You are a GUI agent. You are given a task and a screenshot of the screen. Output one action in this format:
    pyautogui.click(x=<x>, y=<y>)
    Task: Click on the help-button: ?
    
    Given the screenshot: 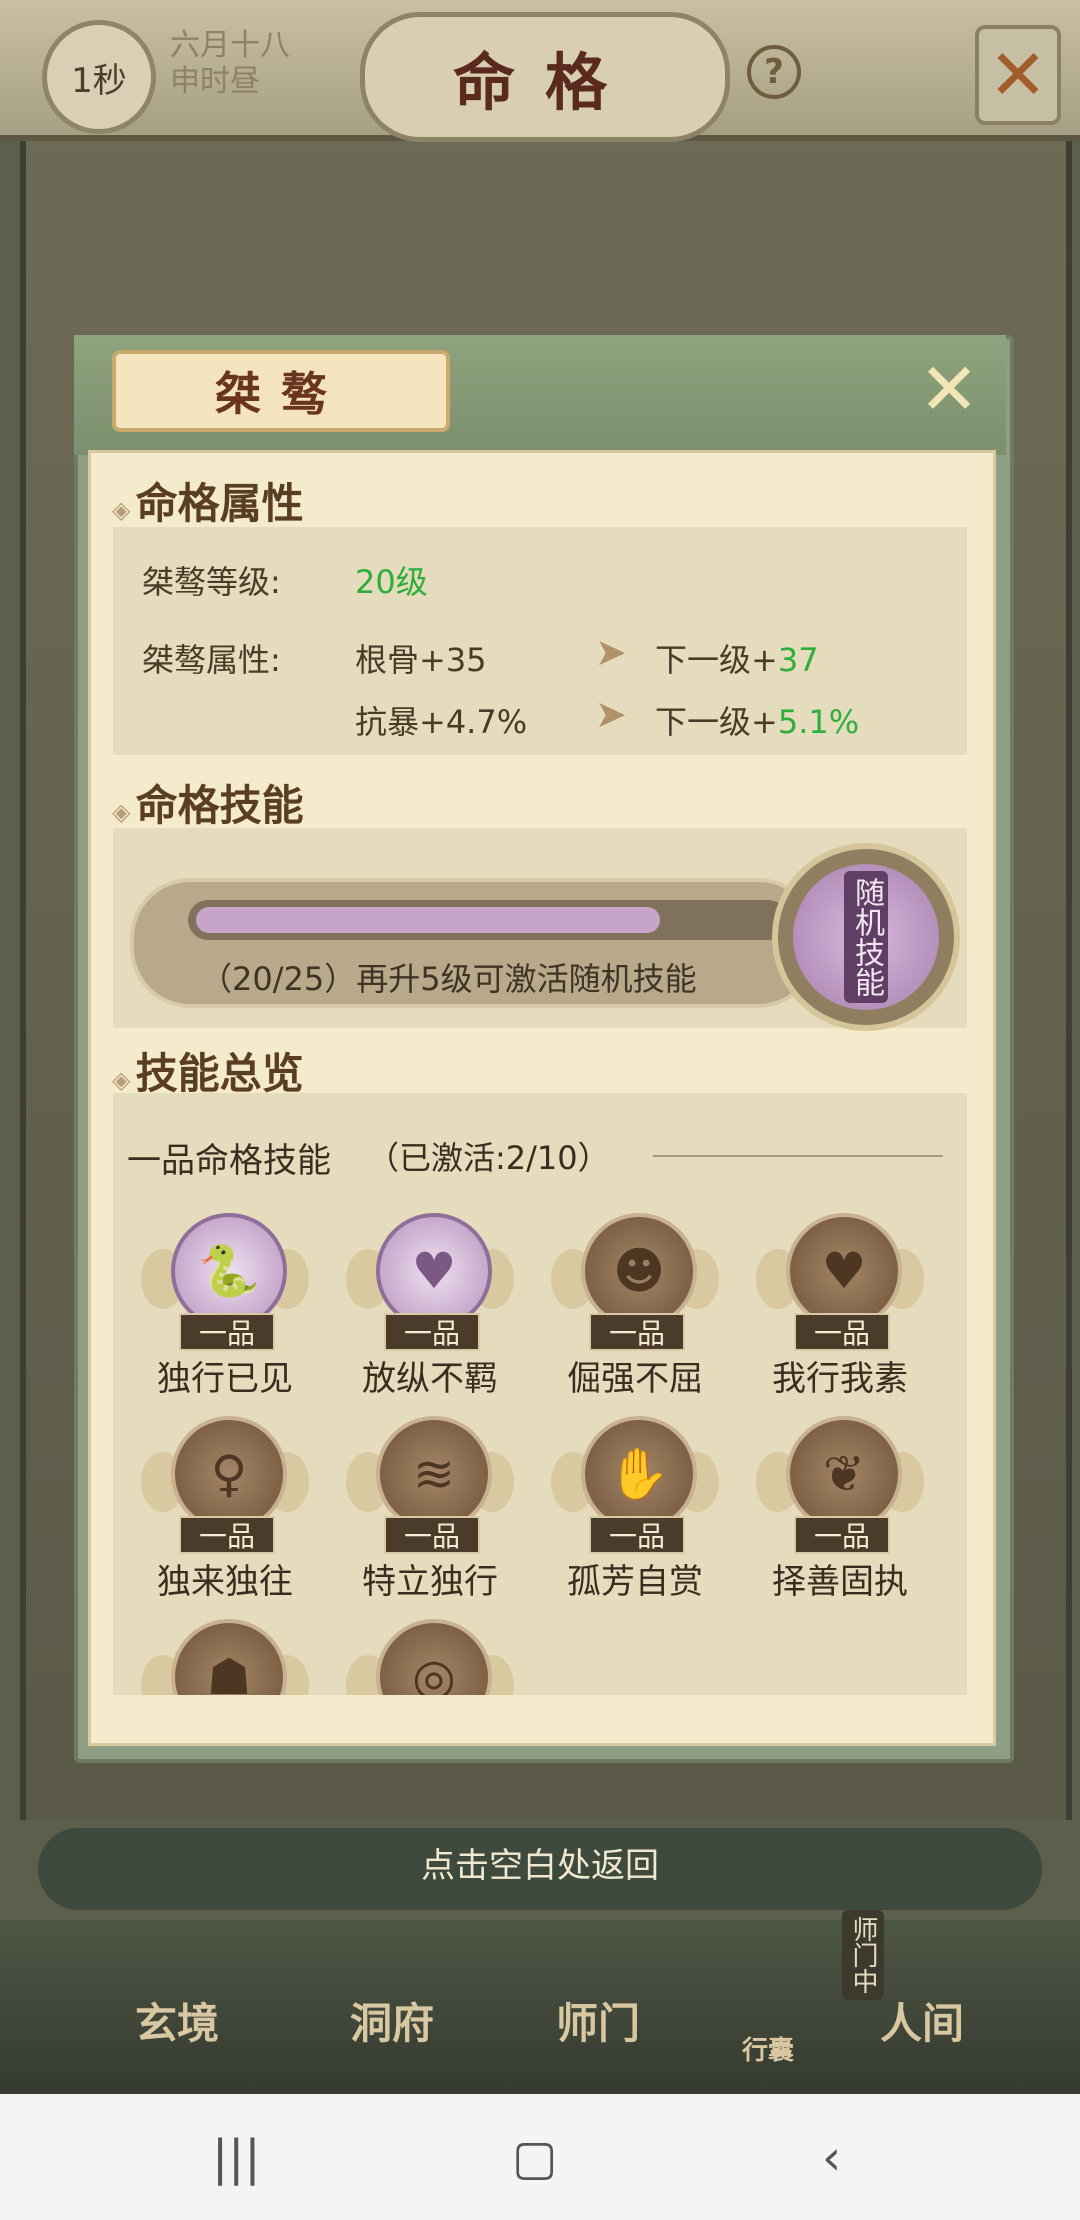 What is the action you would take?
    pyautogui.click(x=774, y=72)
    